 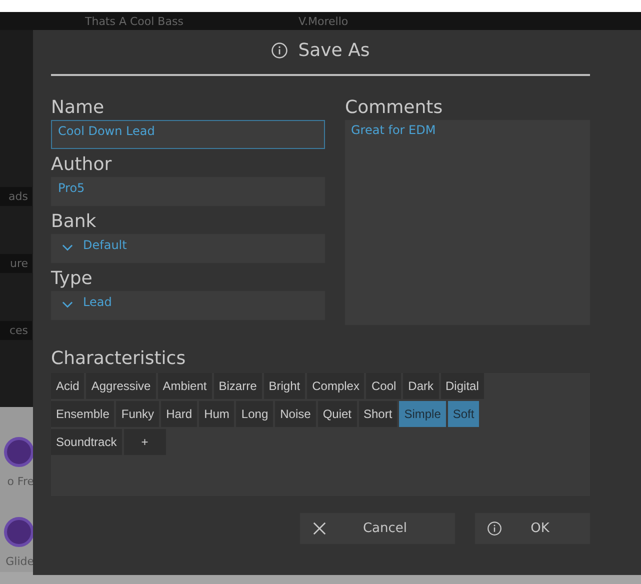 What do you see at coordinates (384, 386) in the screenshot?
I see `tag: Cool` at bounding box center [384, 386].